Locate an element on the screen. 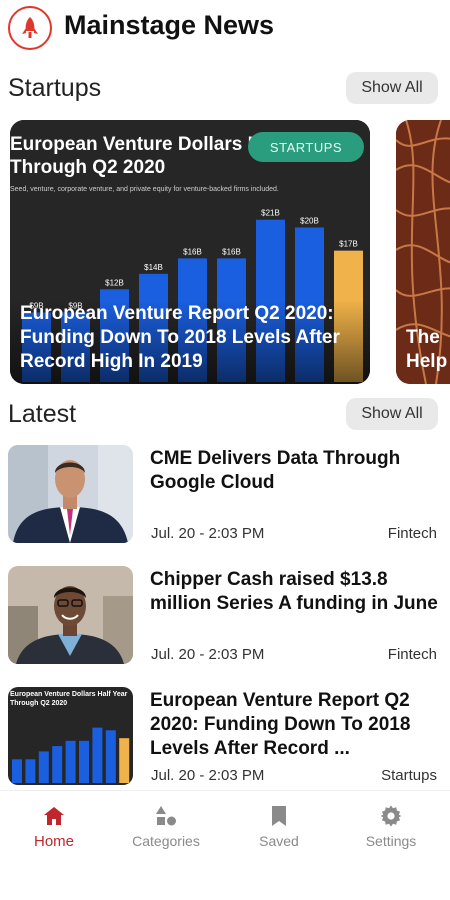 The width and height of the screenshot is (450, 900). nav-settings: Settings is located at coordinates (391, 826).